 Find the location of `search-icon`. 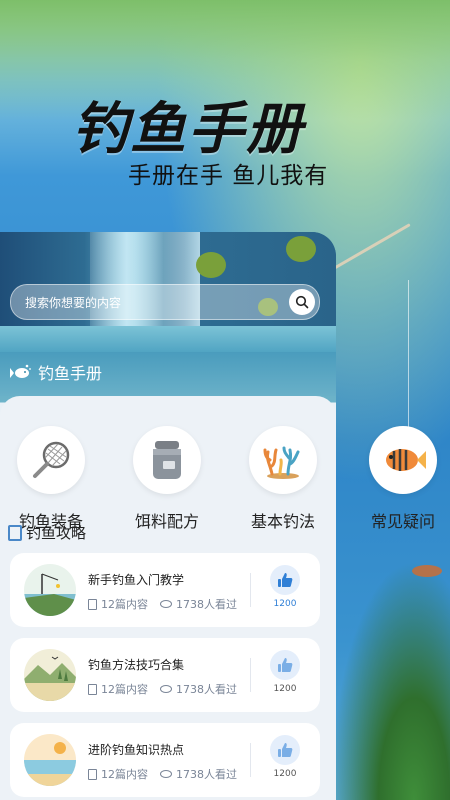

search-icon is located at coordinates (302, 302).